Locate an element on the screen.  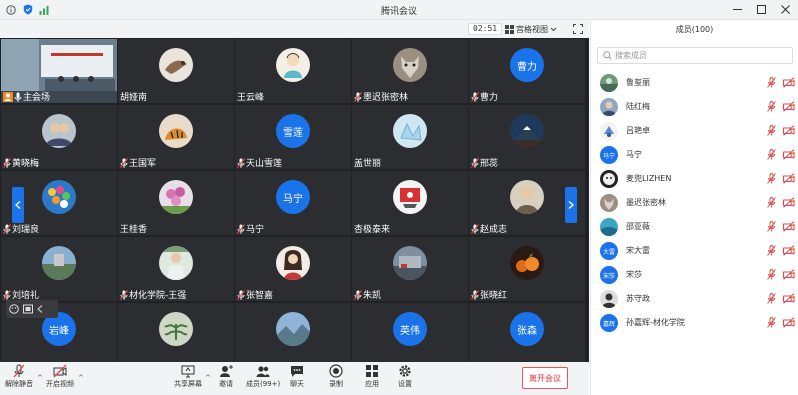
members-icon is located at coordinates (263, 371).